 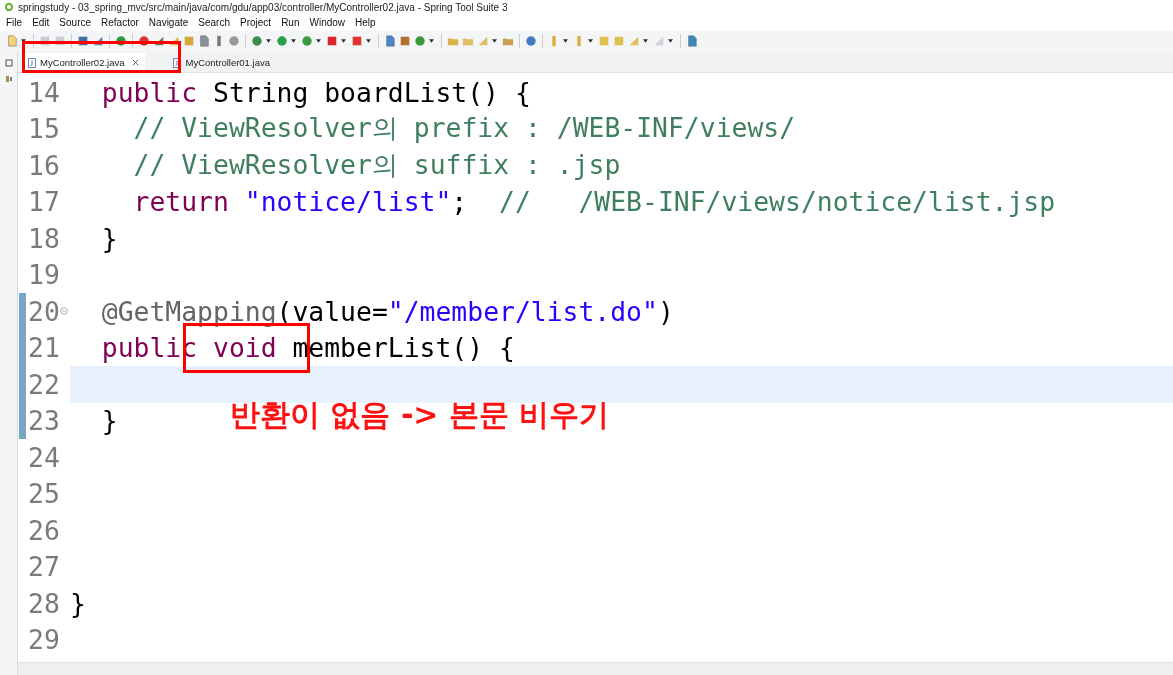 I want to click on menu-item: Run, so click(x=290, y=22).